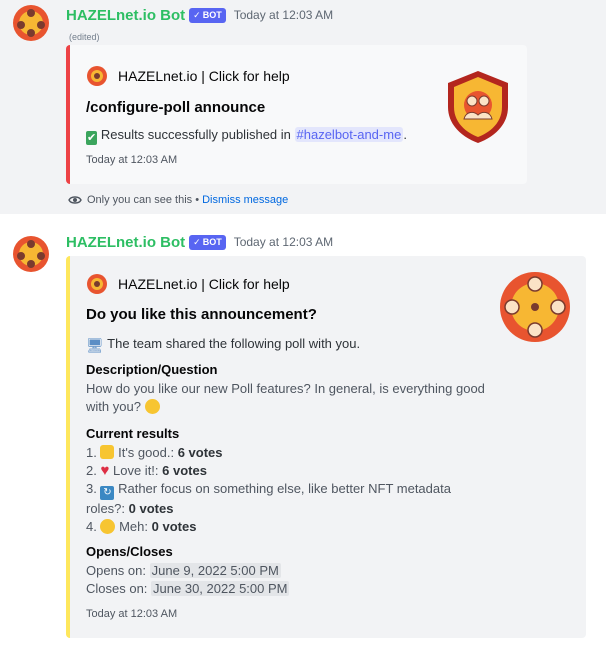 This screenshot has height=658, width=606. Describe the element at coordinates (152, 369) in the screenshot. I see `field-description-title: Description/Question` at that location.